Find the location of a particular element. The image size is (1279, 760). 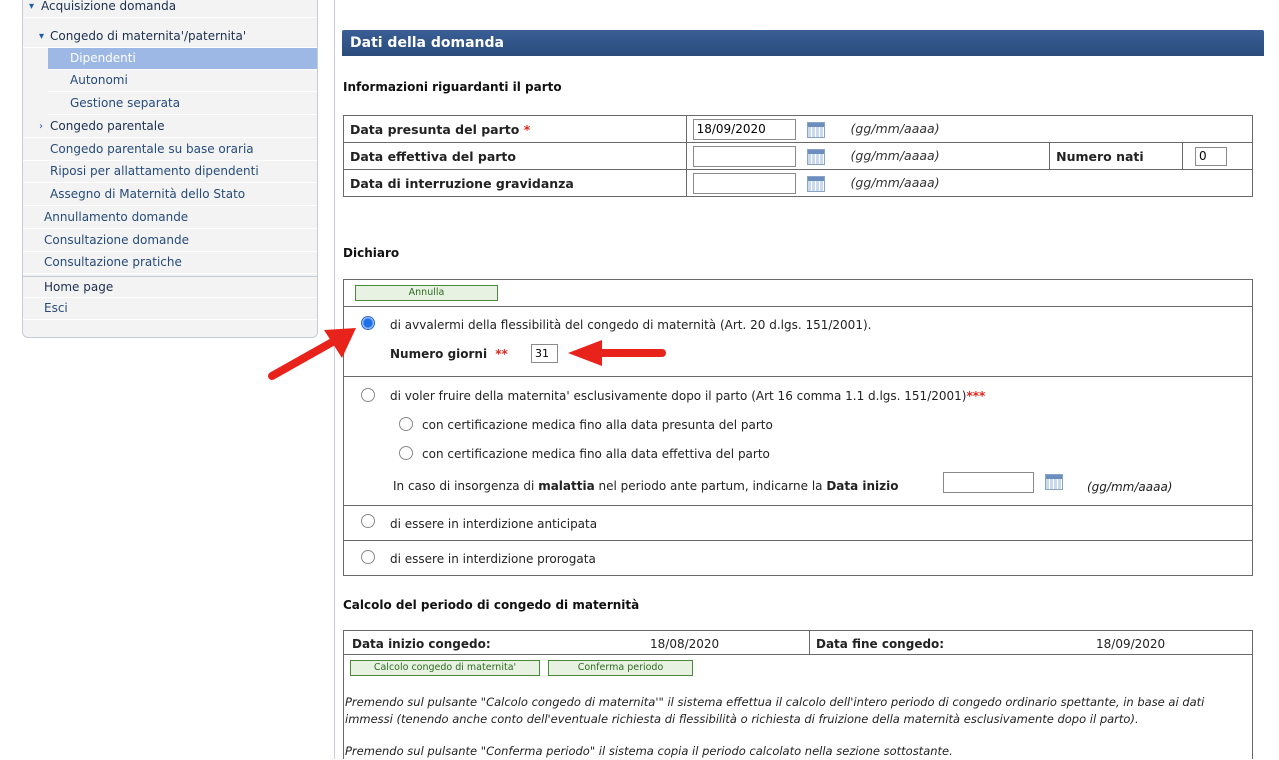

radio-interdizione-anticipata is located at coordinates (368, 521).